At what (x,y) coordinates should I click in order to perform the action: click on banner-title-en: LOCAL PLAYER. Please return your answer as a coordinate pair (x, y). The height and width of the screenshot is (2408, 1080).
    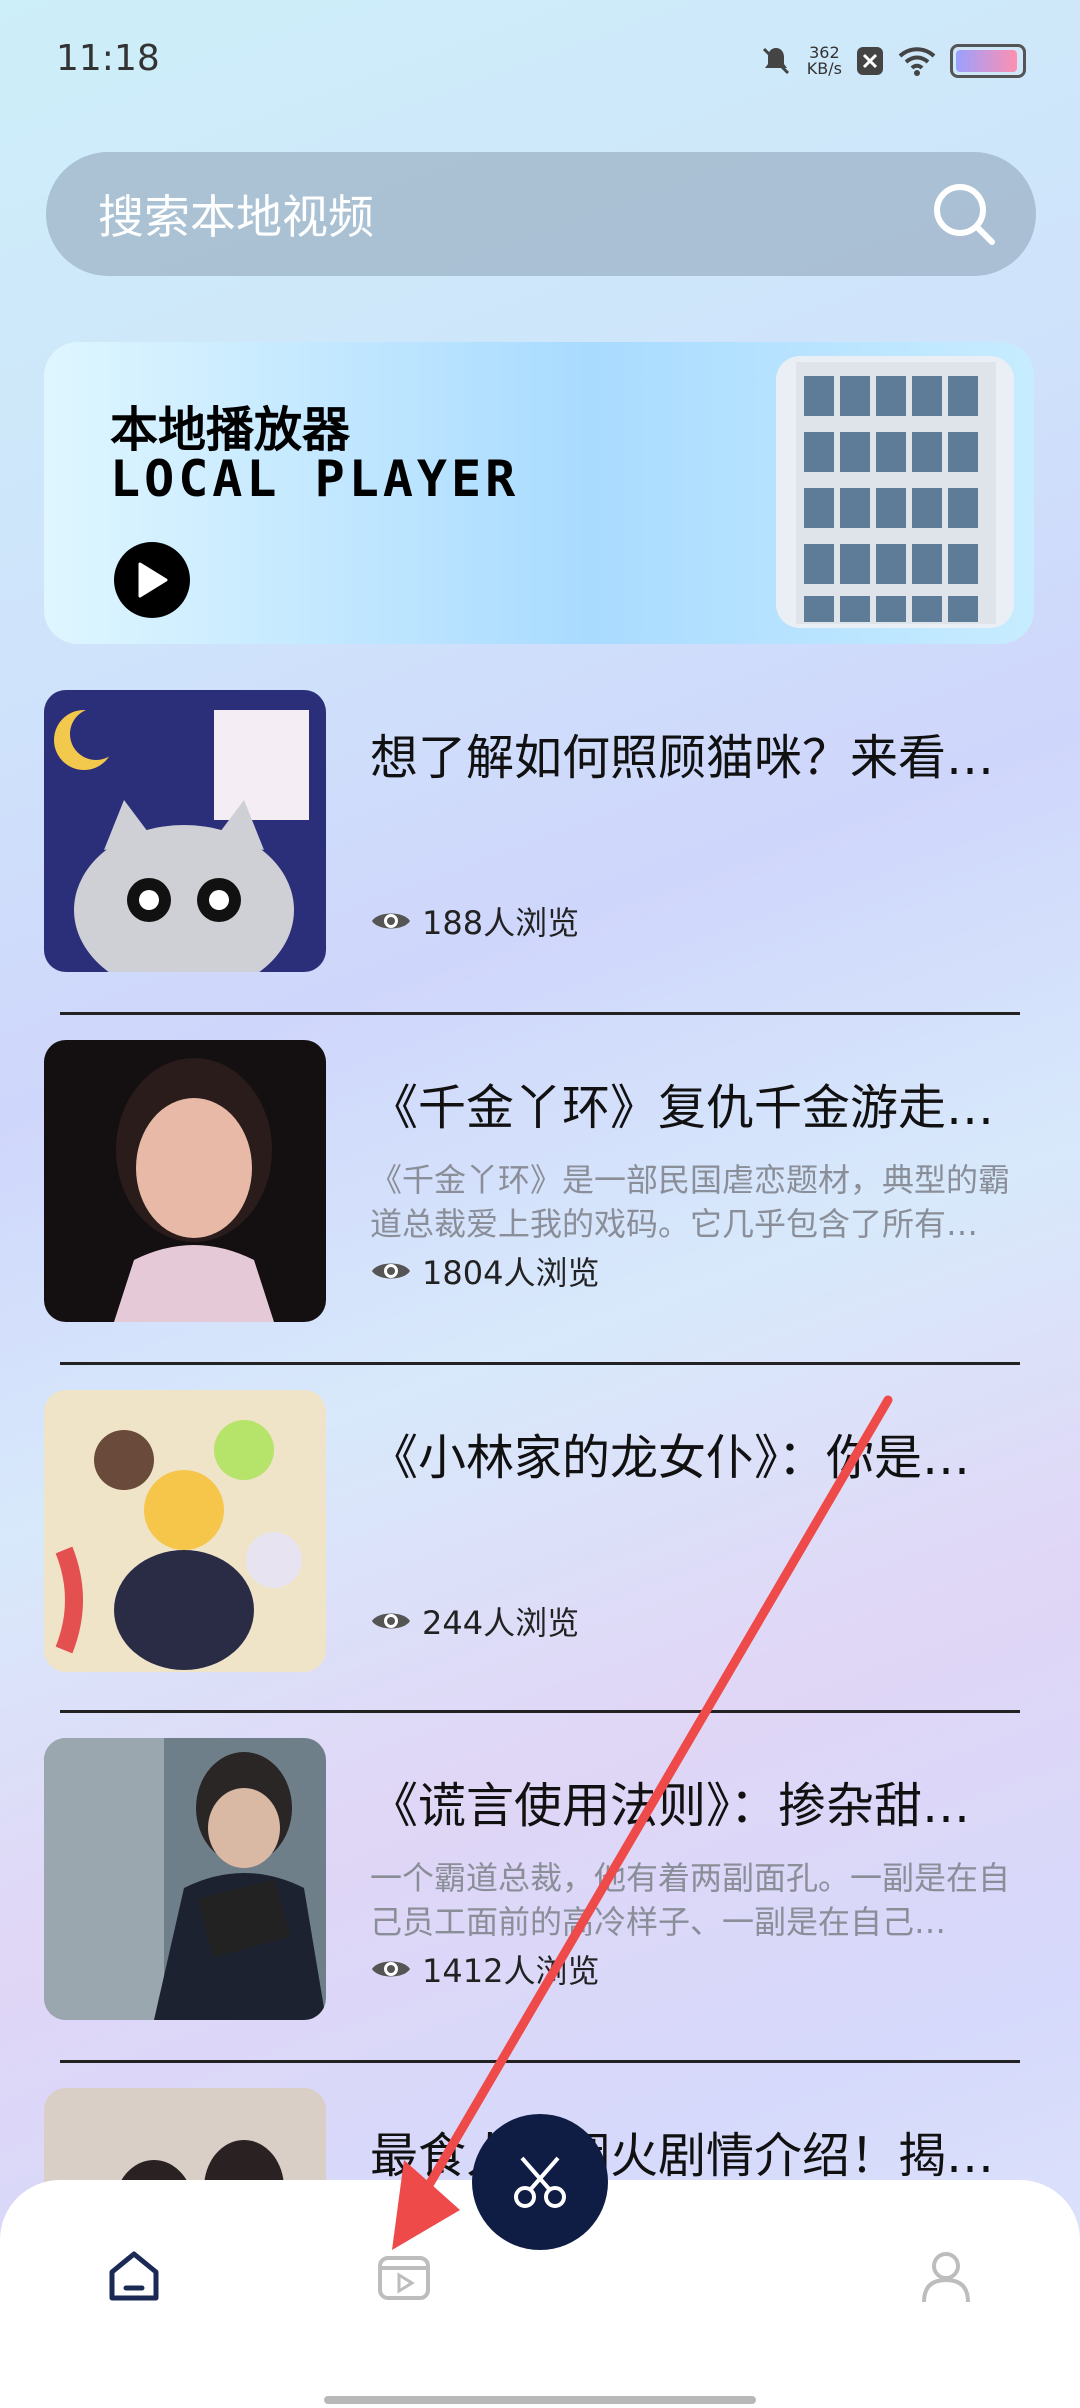
    Looking at the image, I should click on (315, 479).